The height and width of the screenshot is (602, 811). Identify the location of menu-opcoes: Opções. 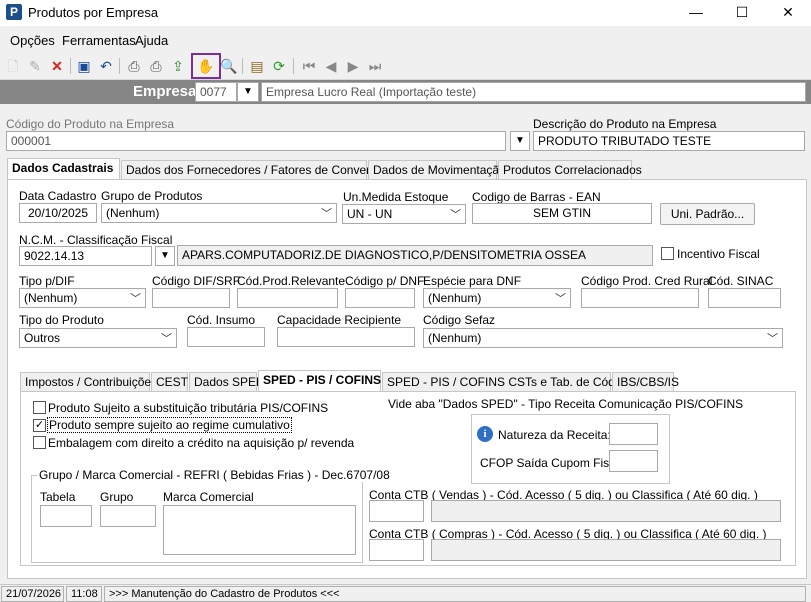
(32, 40).